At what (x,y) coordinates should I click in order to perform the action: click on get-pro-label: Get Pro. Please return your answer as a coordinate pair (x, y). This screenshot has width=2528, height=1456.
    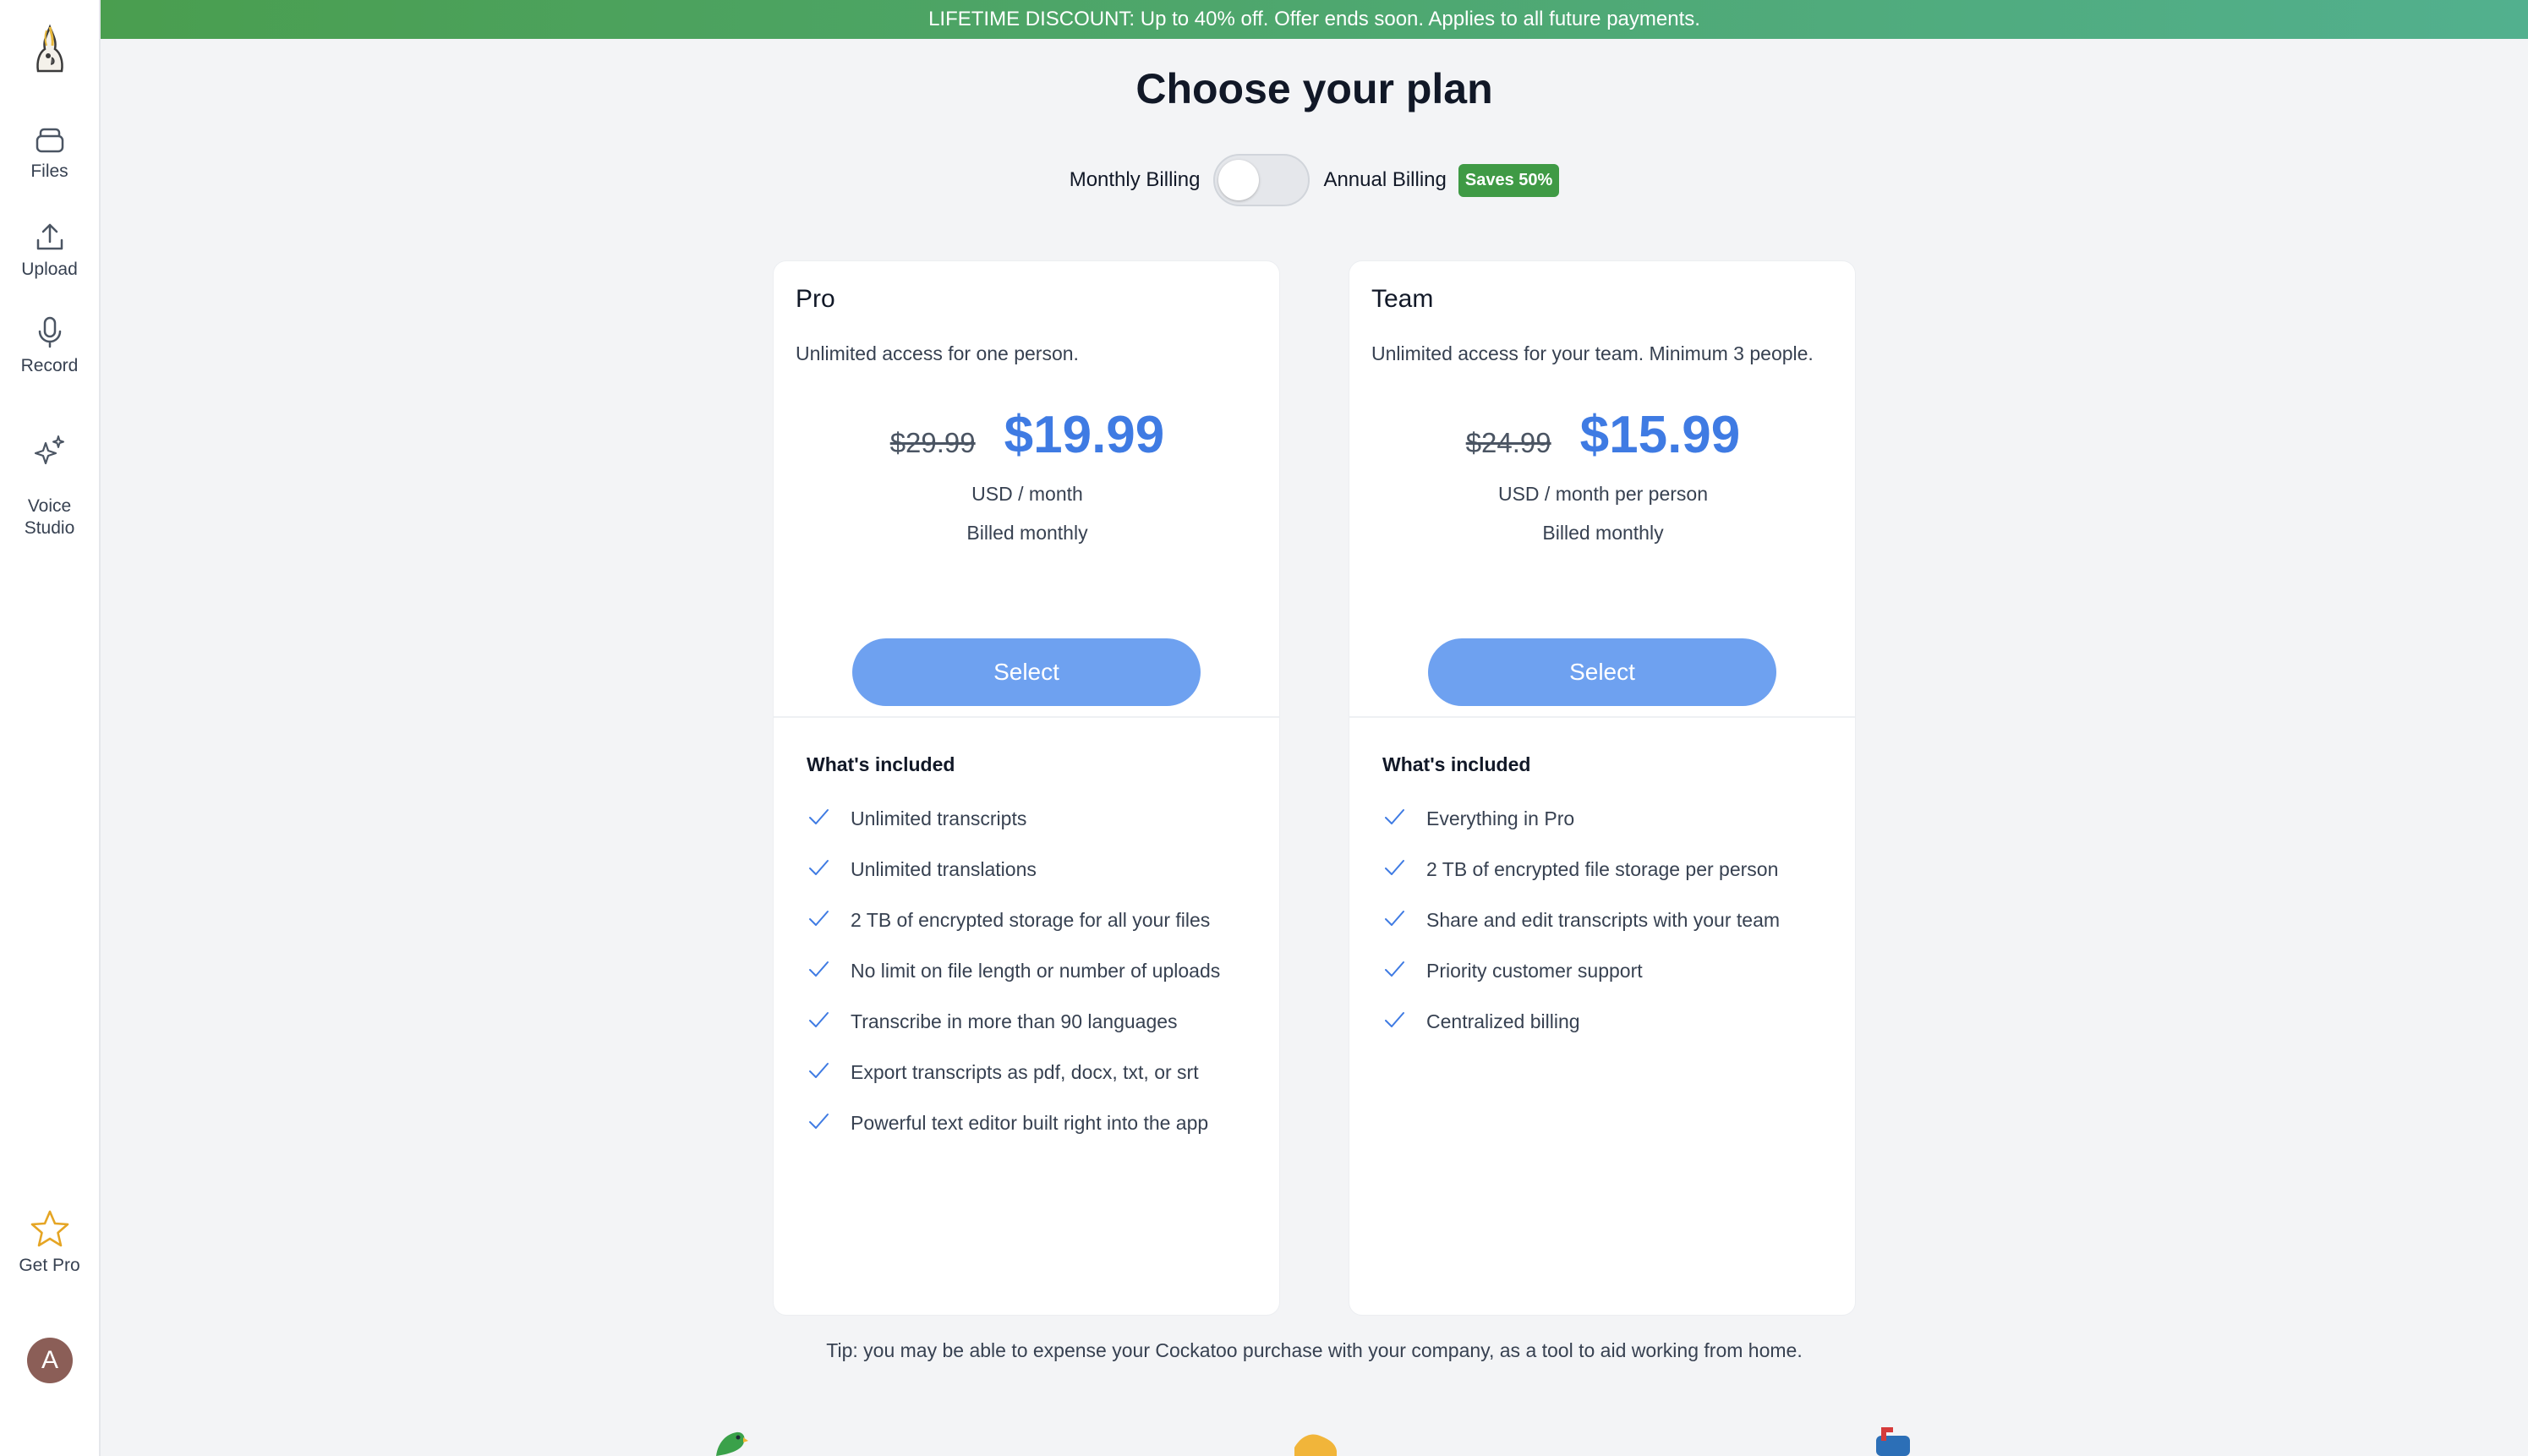
    Looking at the image, I should click on (49, 1266).